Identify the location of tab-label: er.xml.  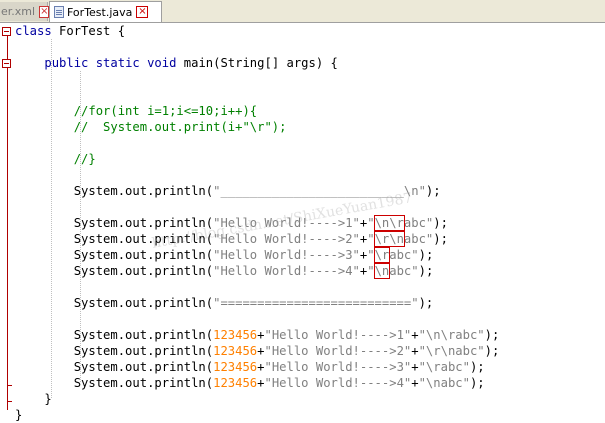
(18, 11).